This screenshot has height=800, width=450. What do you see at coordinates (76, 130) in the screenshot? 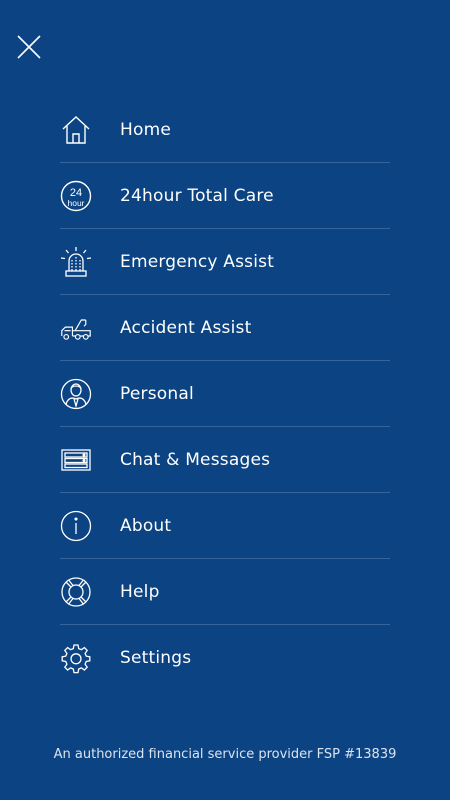
I see `home-icon` at bounding box center [76, 130].